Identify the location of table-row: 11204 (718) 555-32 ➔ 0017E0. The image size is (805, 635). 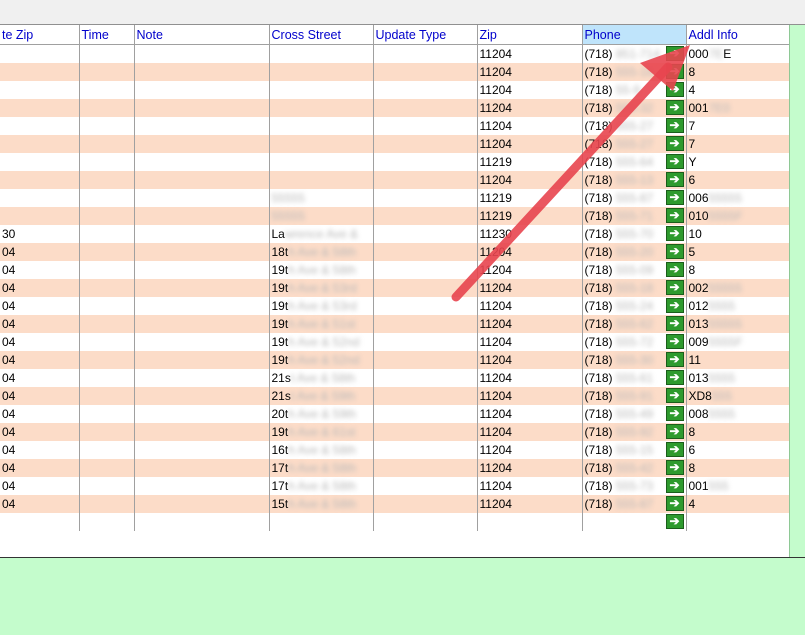
(394, 108).